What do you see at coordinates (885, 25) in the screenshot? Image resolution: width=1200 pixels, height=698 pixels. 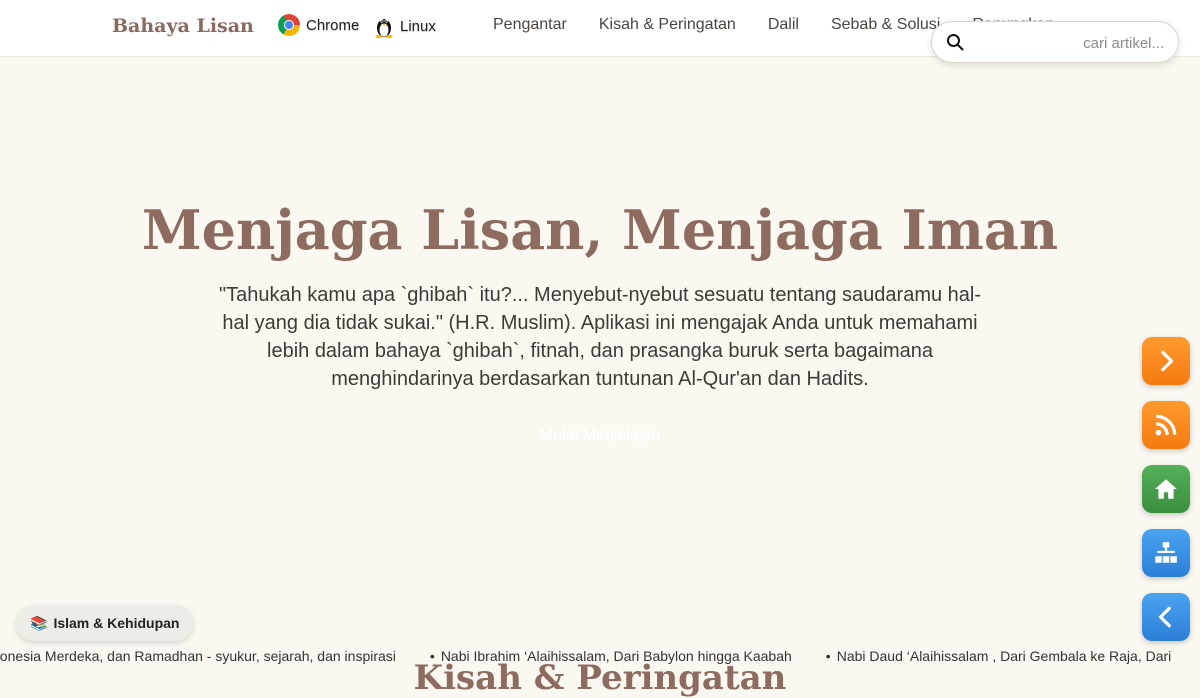 I see `nav-item-sebab-solusi: Sebab & Solusi` at bounding box center [885, 25].